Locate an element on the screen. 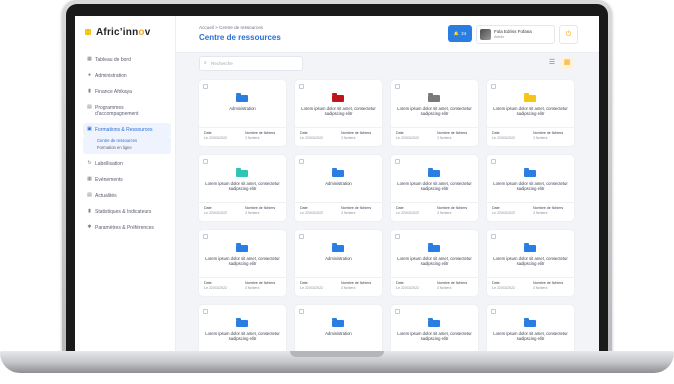 Image resolution: width=674 pixels, height=384 pixels. sidebar-item-2: ▮ Finance Afrikaya is located at coordinates (127, 92).